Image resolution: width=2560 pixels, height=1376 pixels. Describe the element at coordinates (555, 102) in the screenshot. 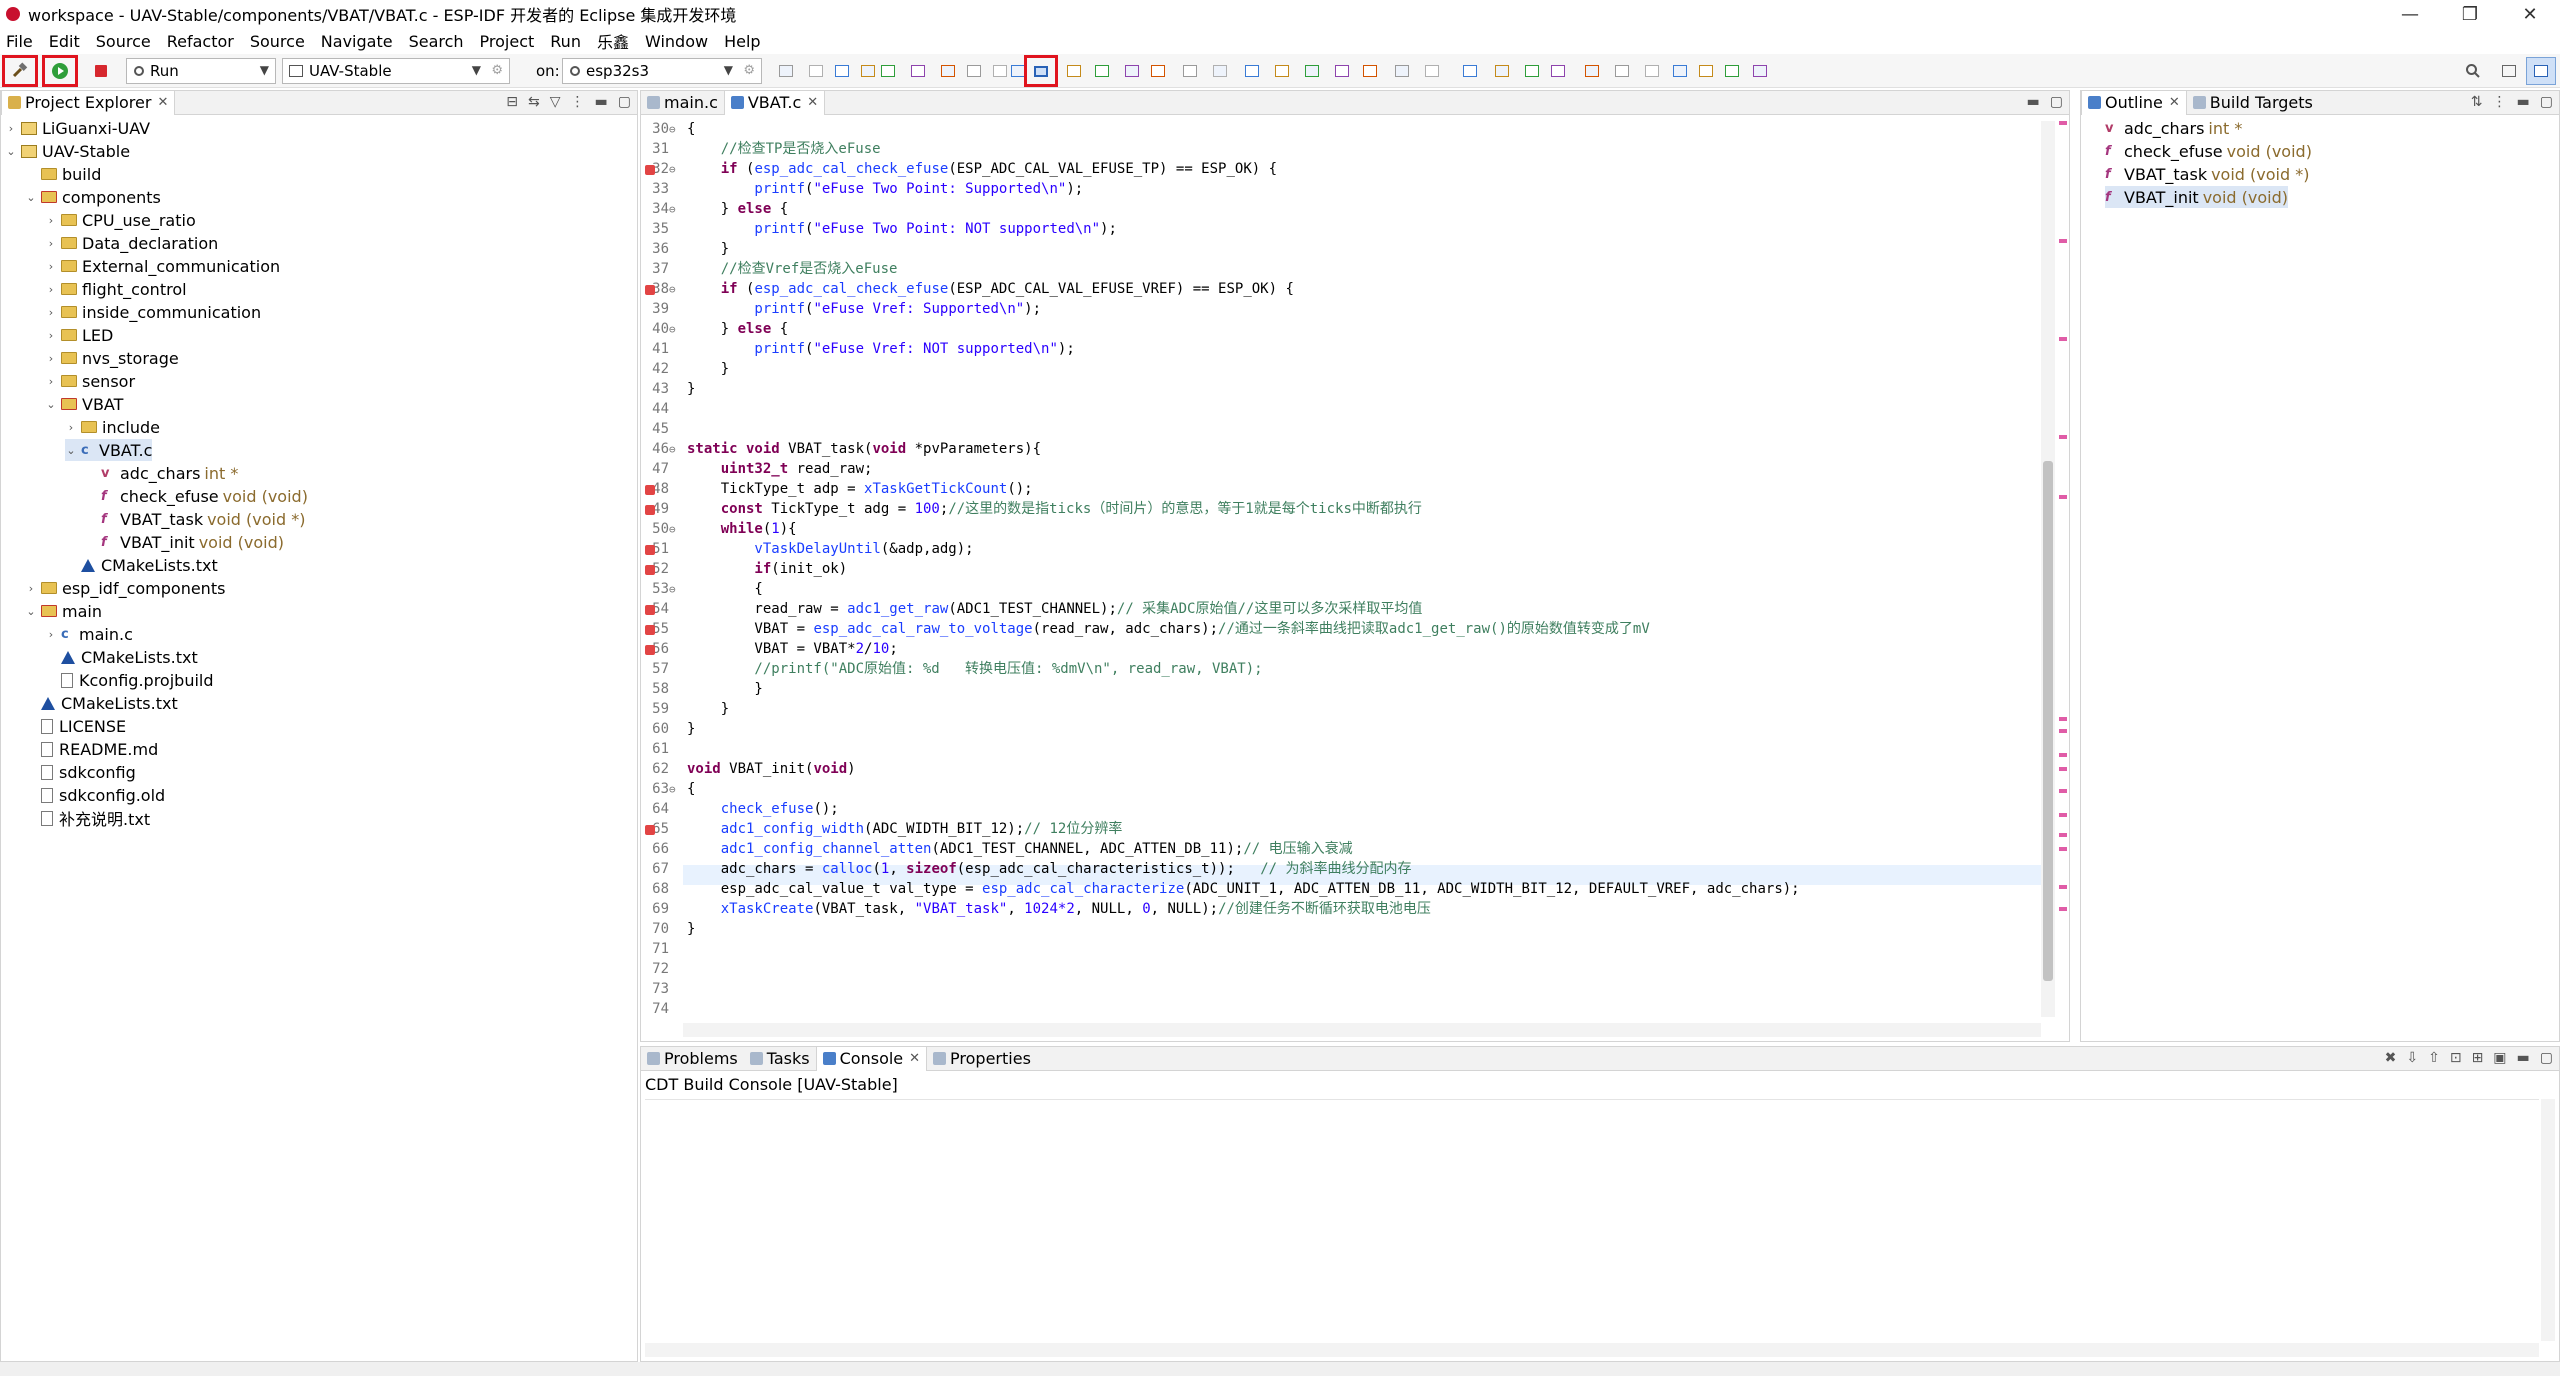

I see `filter-icon: ▽` at that location.